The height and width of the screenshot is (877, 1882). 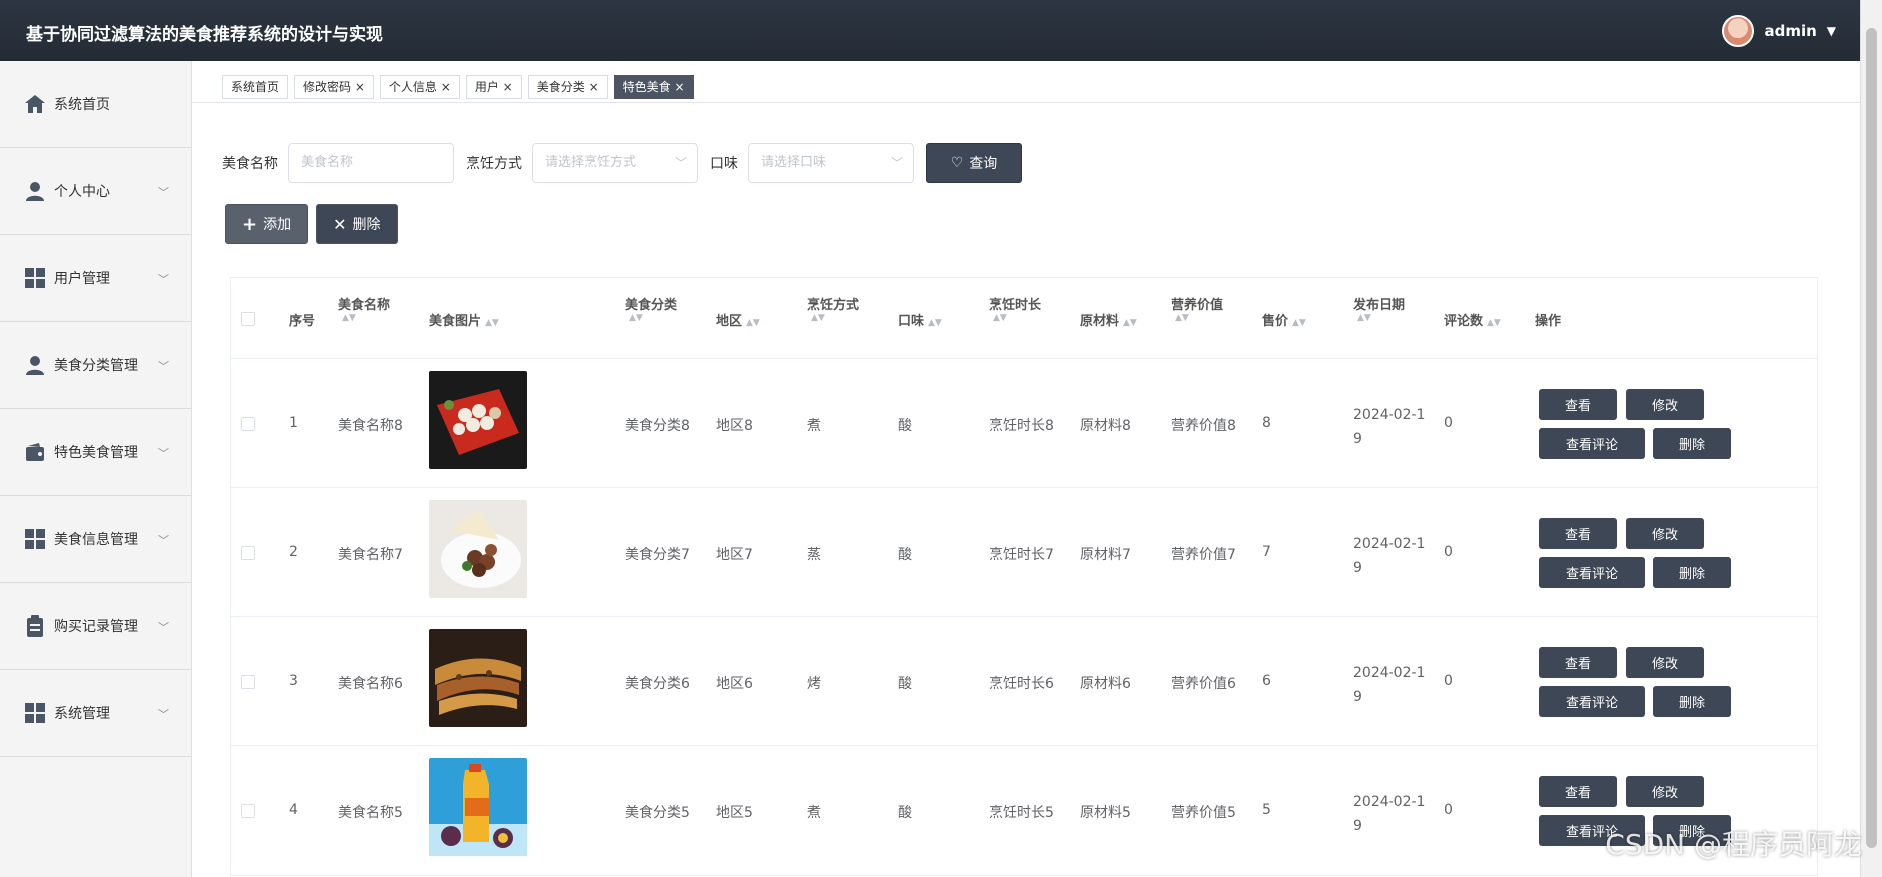 I want to click on add-button: + 添加, so click(x=267, y=224).